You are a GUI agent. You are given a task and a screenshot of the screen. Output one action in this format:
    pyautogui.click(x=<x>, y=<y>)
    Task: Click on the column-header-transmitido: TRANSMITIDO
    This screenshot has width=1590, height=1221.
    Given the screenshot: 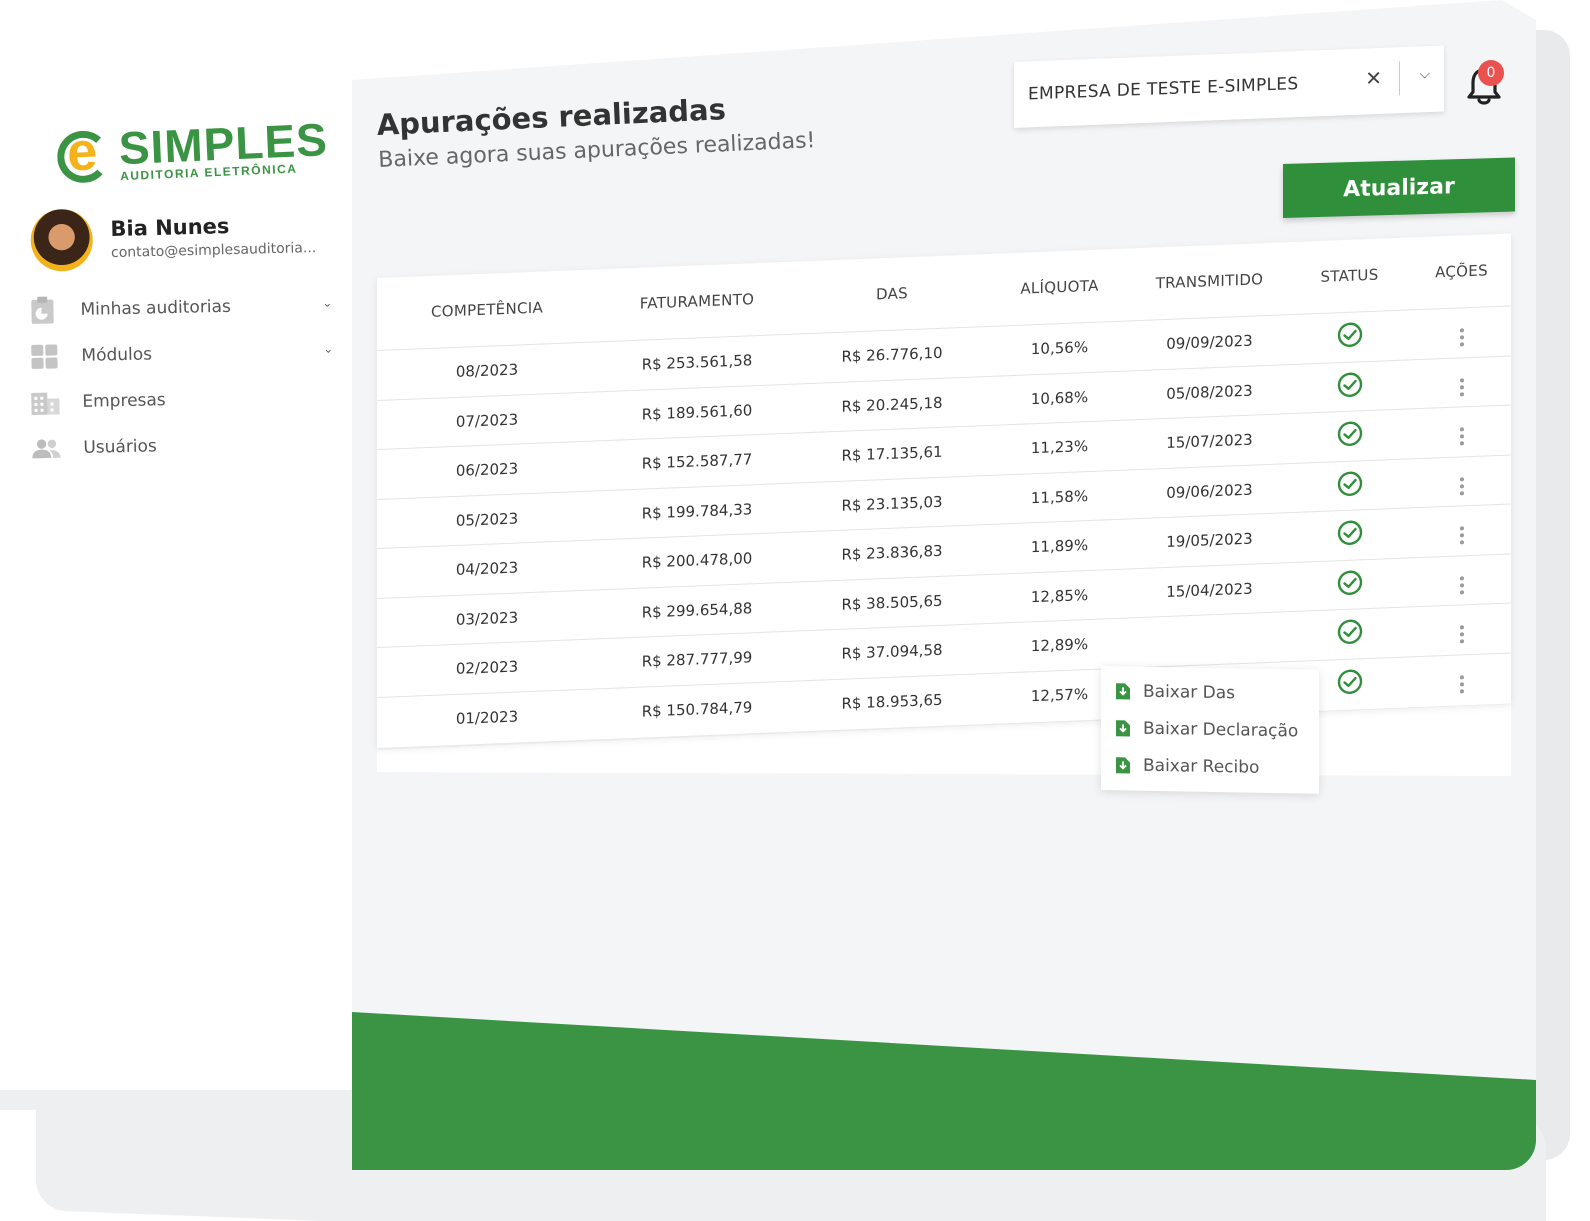 What is the action you would take?
    pyautogui.click(x=1209, y=281)
    